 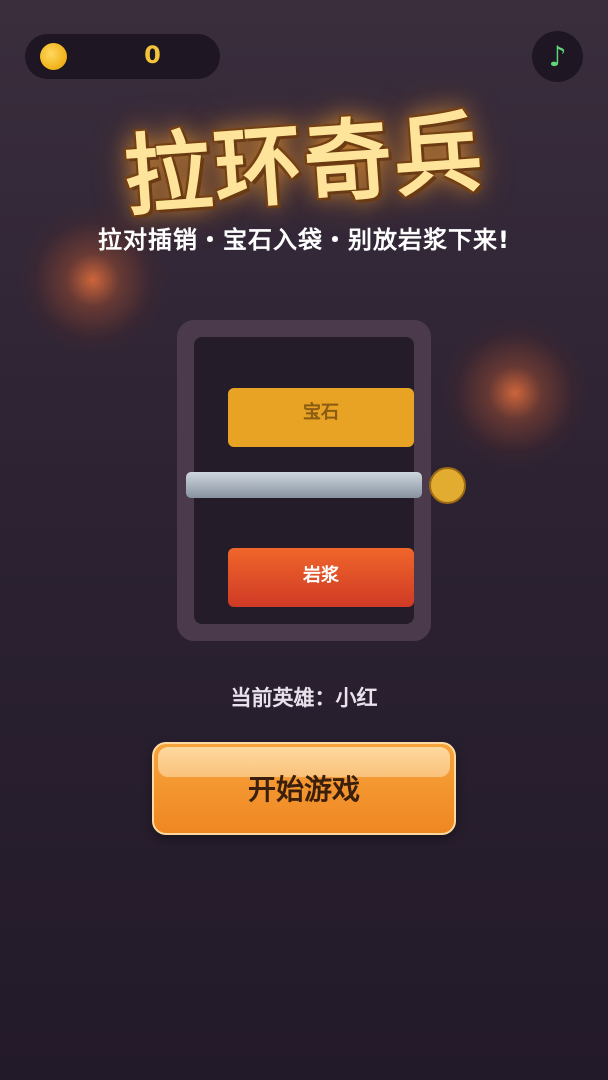 What do you see at coordinates (515, 393) in the screenshot?
I see `lava-glow-right` at bounding box center [515, 393].